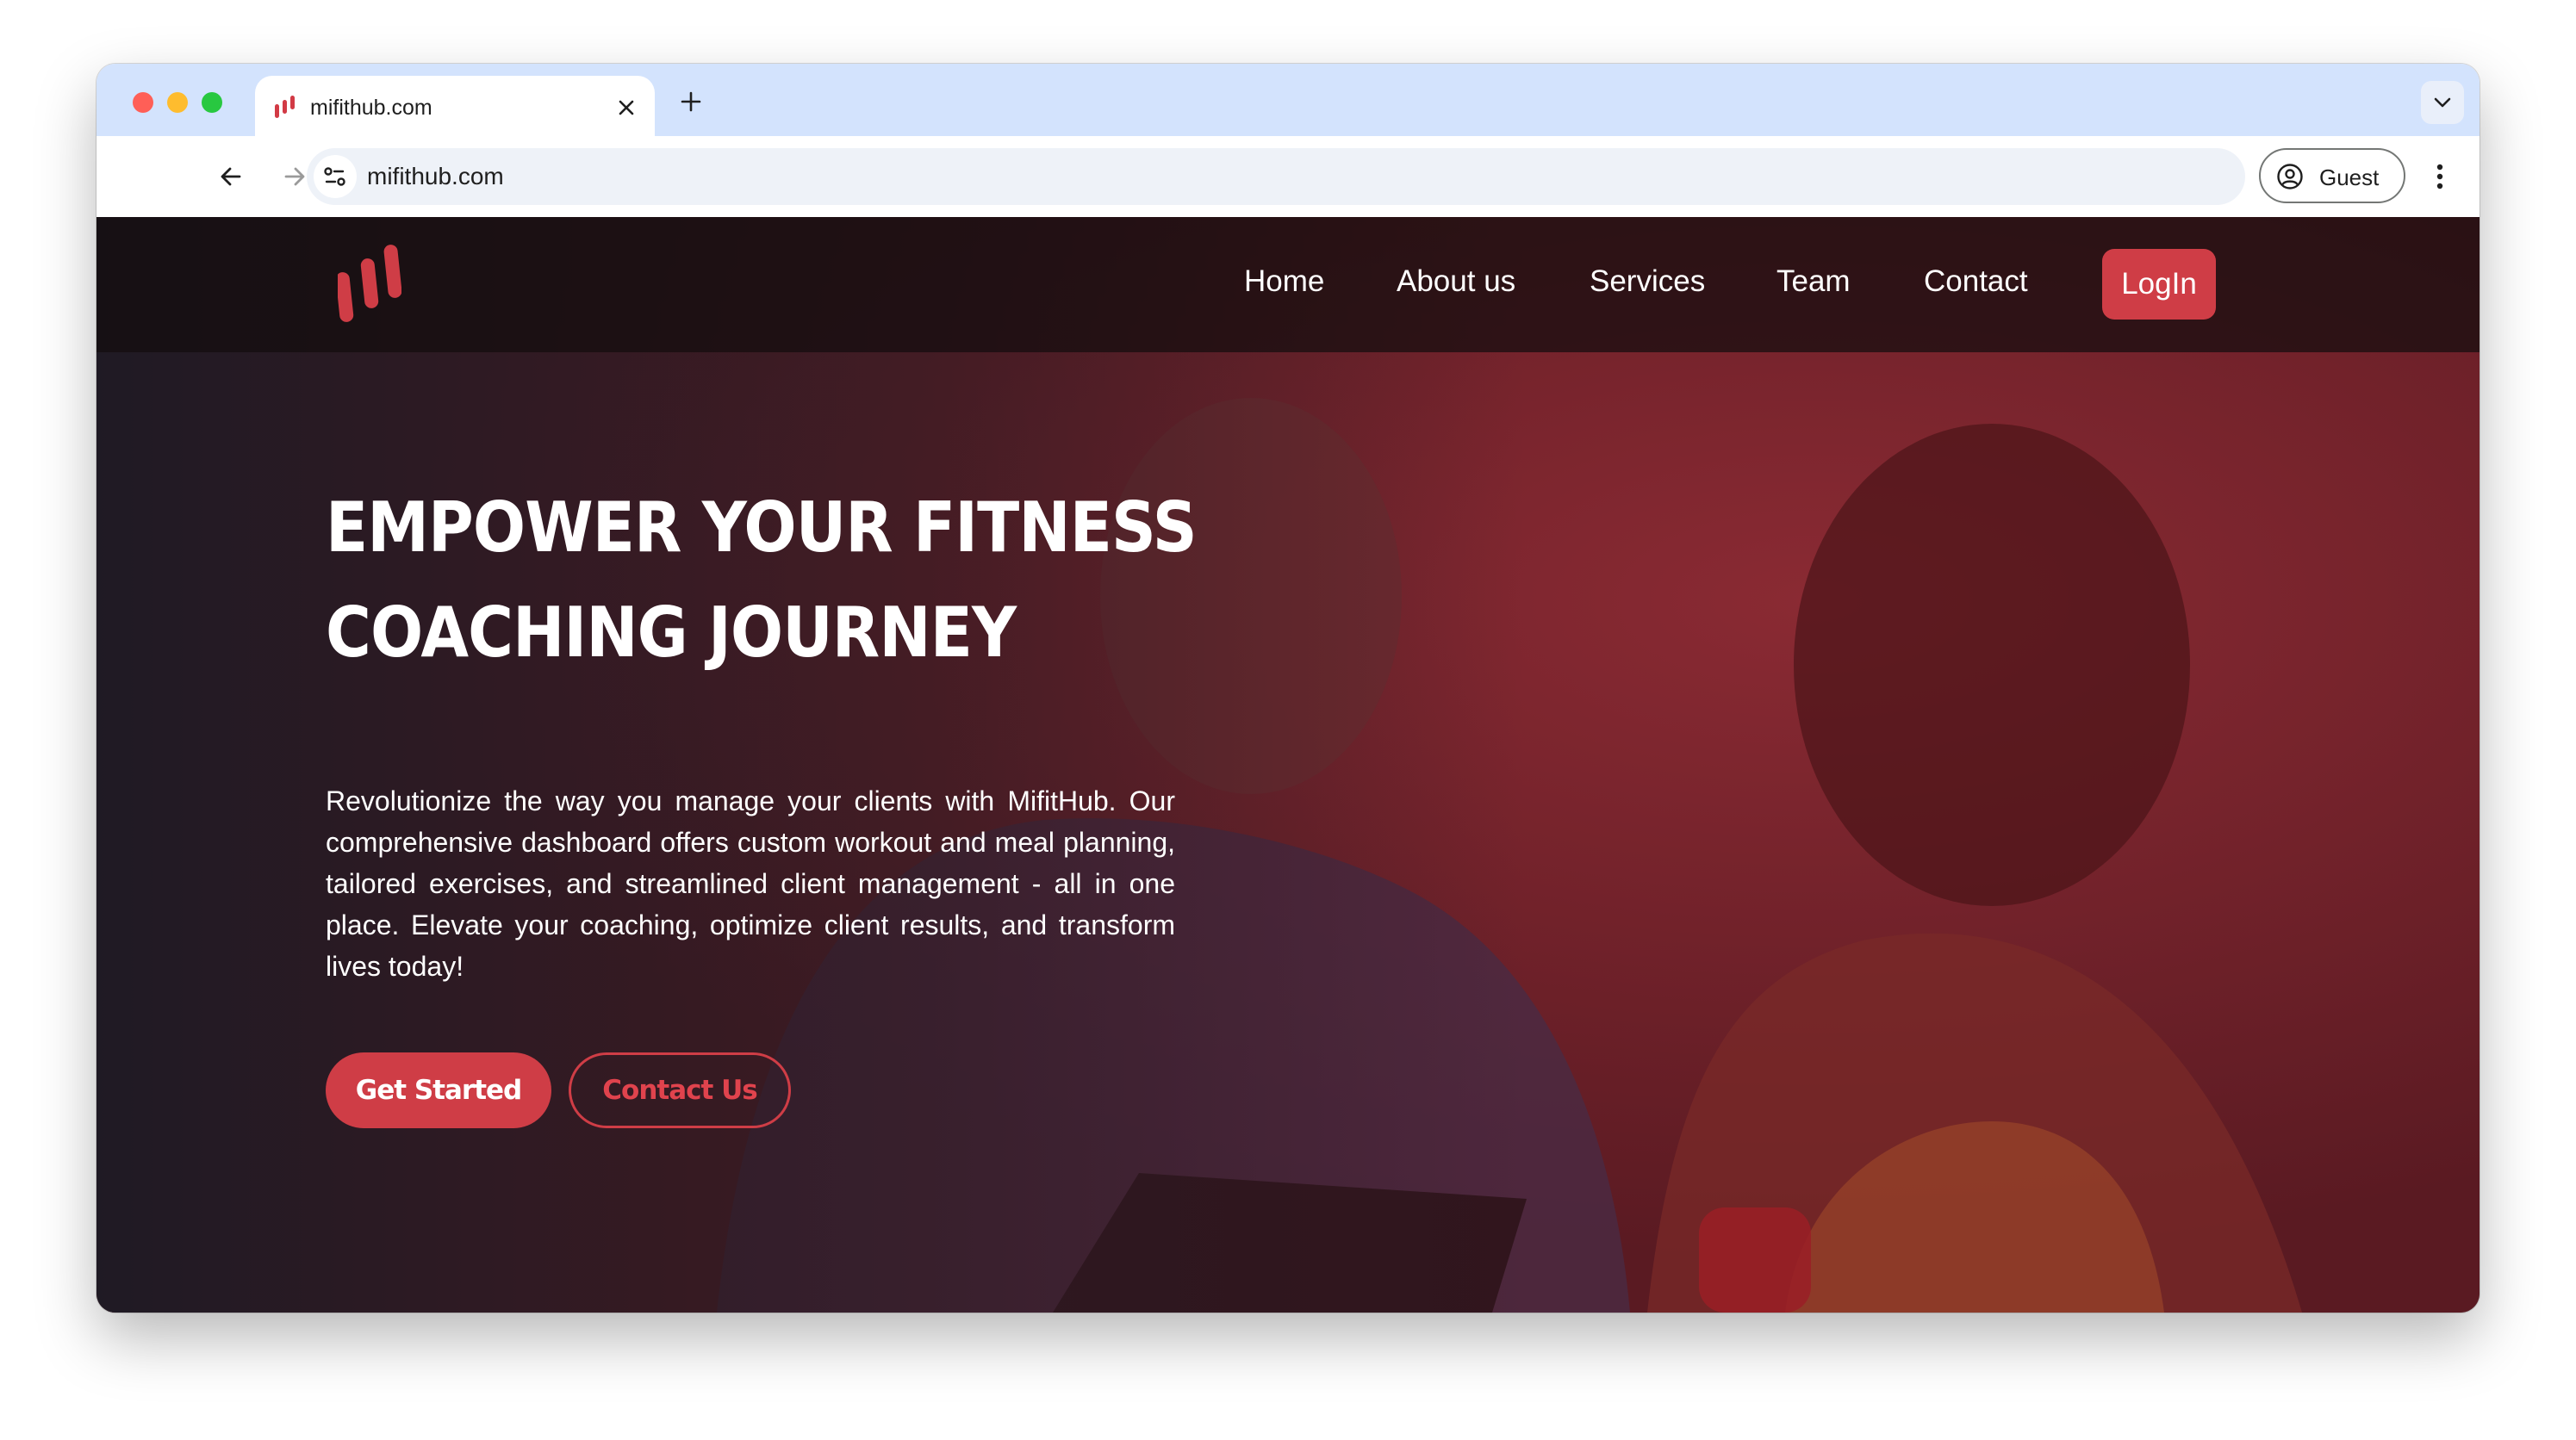  What do you see at coordinates (2350, 177) in the screenshot?
I see `profile-label: Guest` at bounding box center [2350, 177].